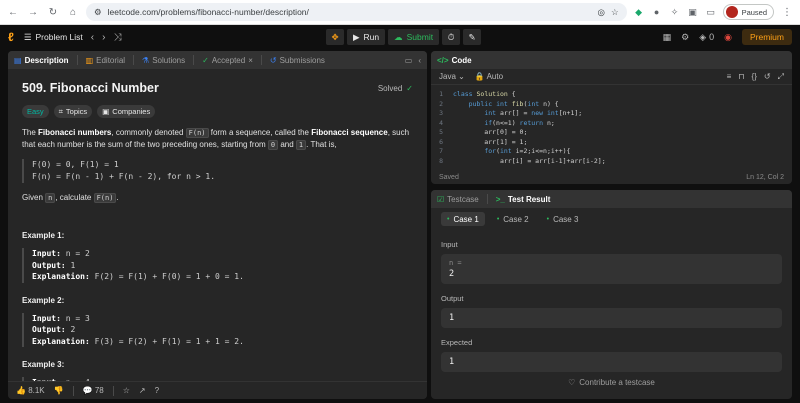  I want to click on layout-grid-icon: ▦, so click(667, 37).